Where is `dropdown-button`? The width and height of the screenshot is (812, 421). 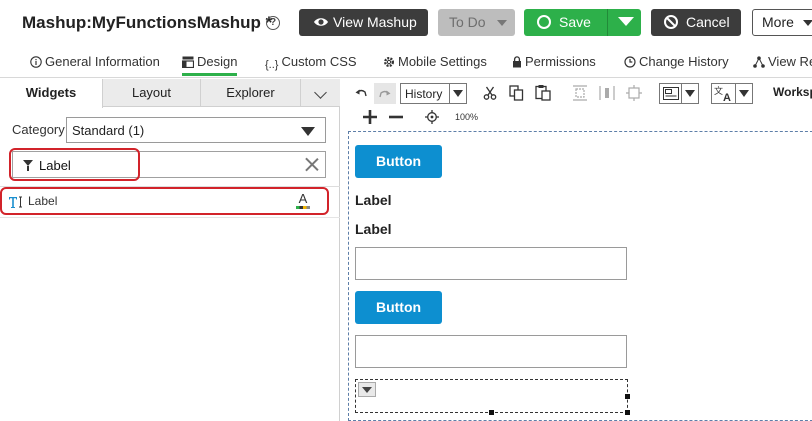 dropdown-button is located at coordinates (367, 389).